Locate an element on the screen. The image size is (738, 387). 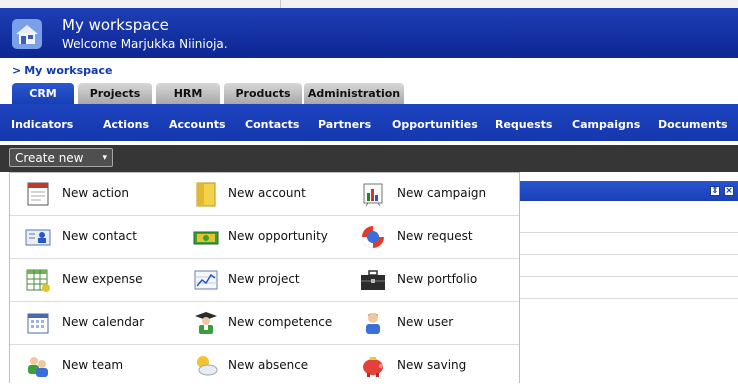
line-chart-icon is located at coordinates (206, 280).